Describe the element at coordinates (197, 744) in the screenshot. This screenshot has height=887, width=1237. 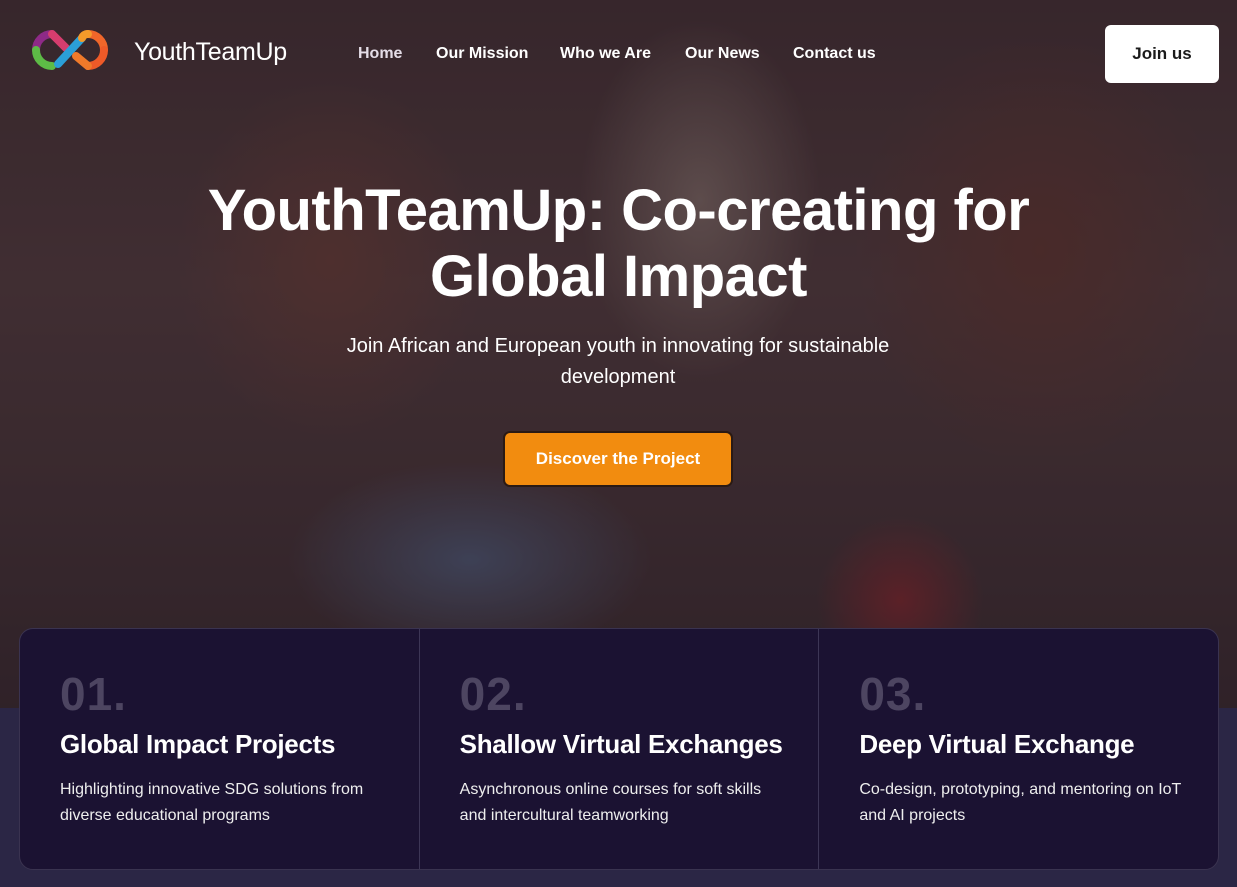
I see `feature-title: Global Impact Projects` at that location.